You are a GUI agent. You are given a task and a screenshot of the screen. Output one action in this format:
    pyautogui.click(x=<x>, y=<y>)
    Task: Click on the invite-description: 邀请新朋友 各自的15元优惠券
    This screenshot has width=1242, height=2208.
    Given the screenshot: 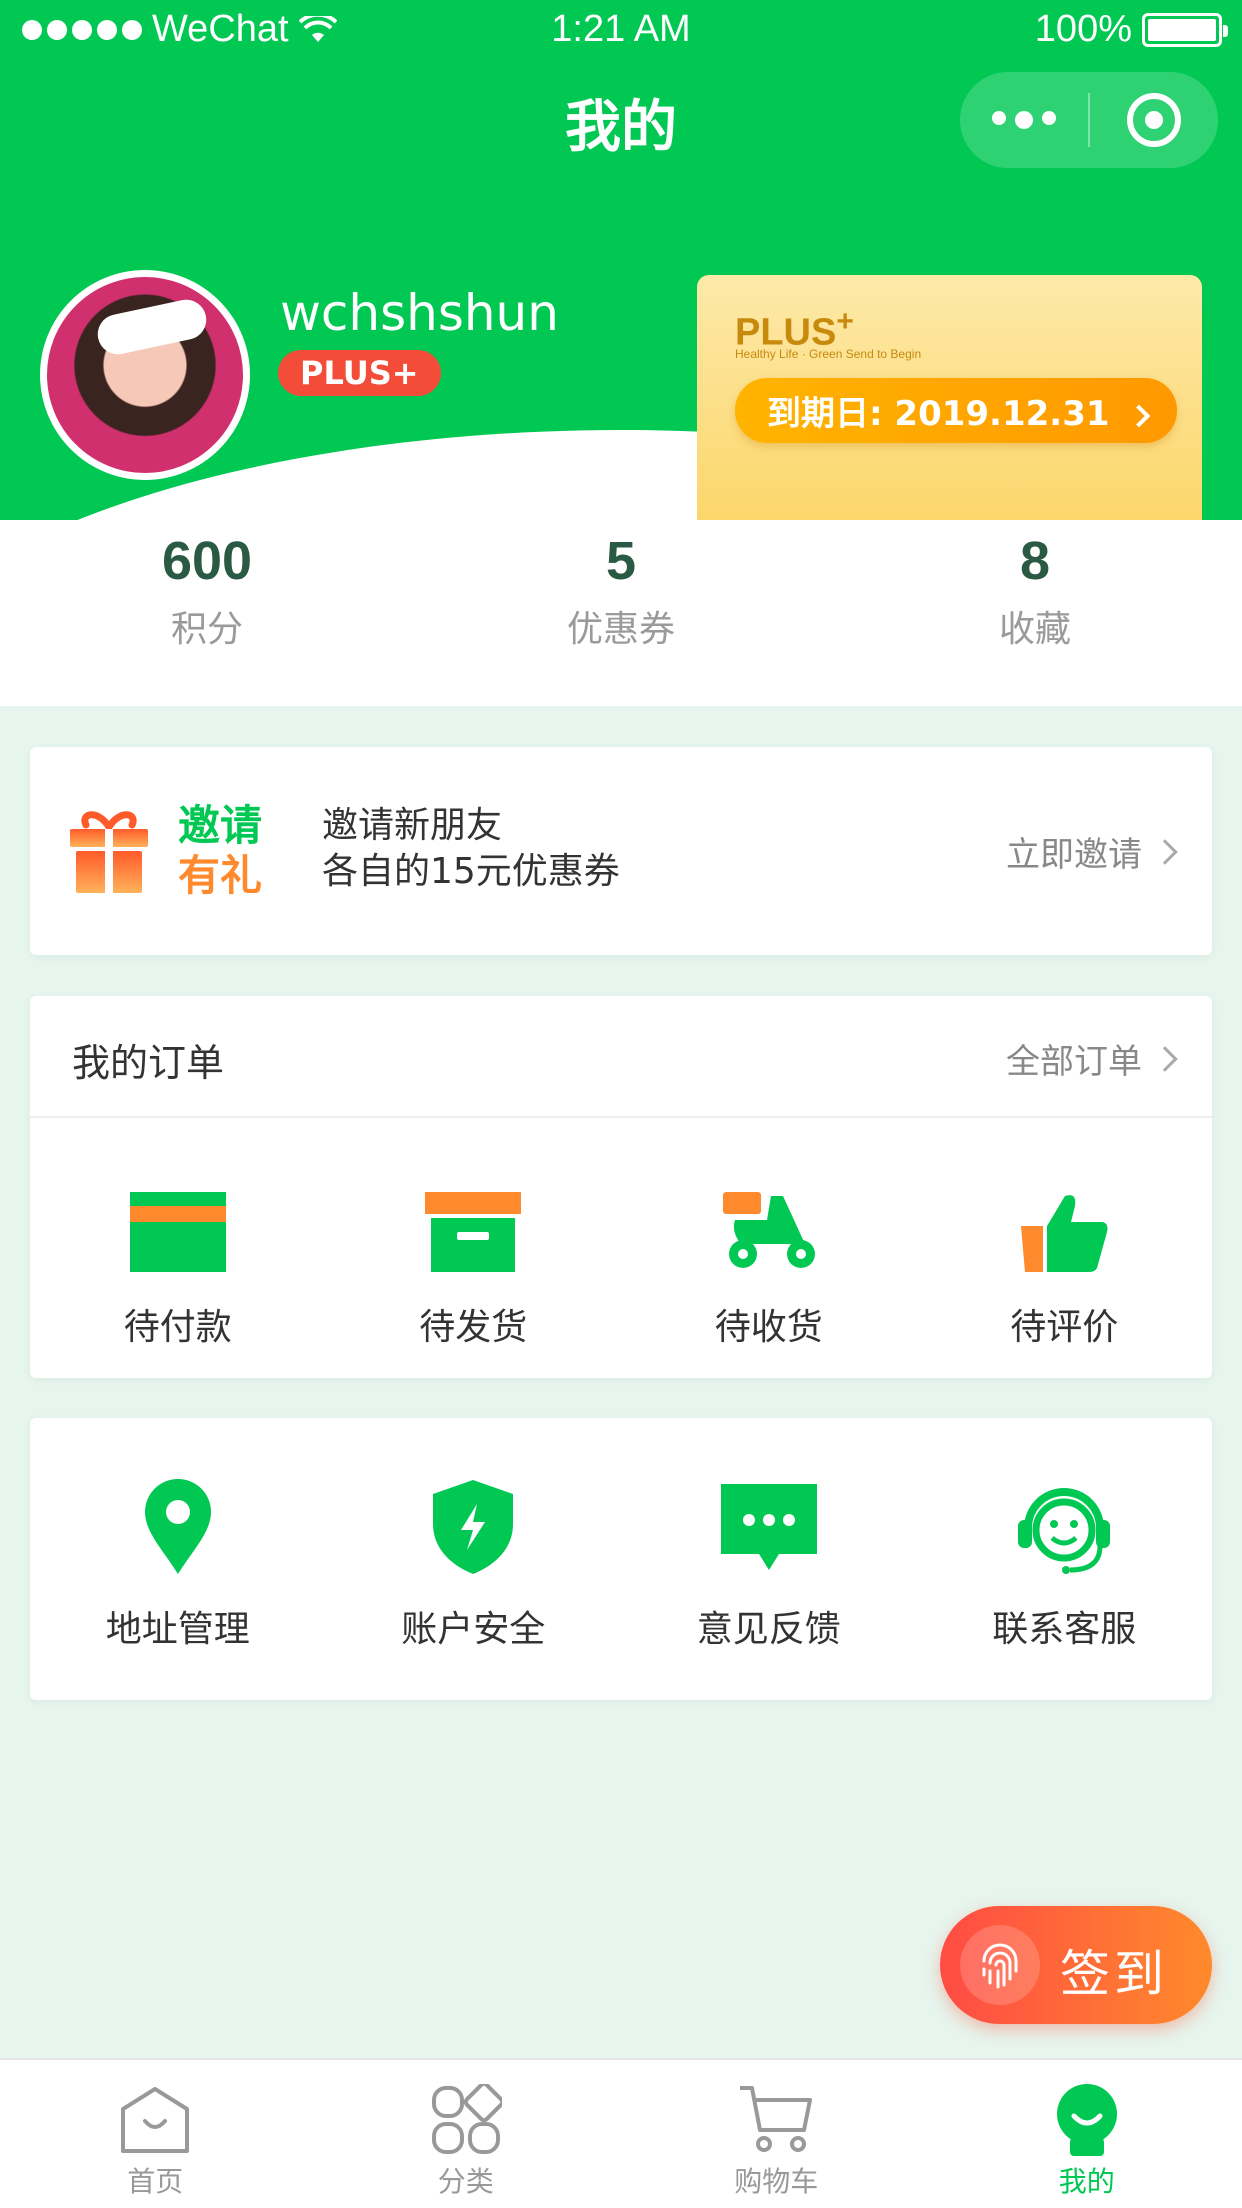 What is the action you would take?
    pyautogui.click(x=471, y=849)
    